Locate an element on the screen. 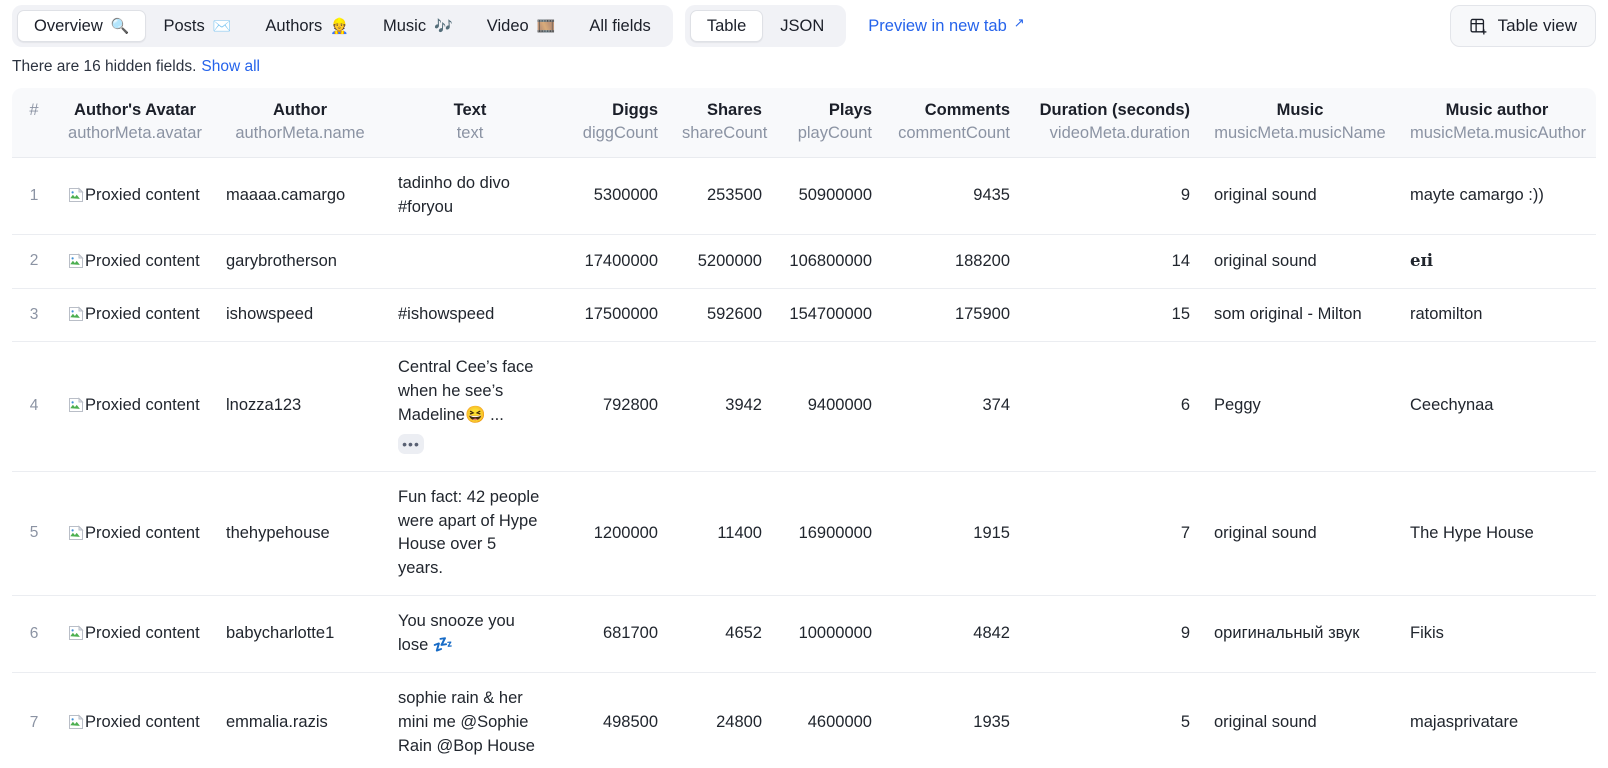 This screenshot has width=1608, height=768. cell-comments: 1915 is located at coordinates (953, 534).